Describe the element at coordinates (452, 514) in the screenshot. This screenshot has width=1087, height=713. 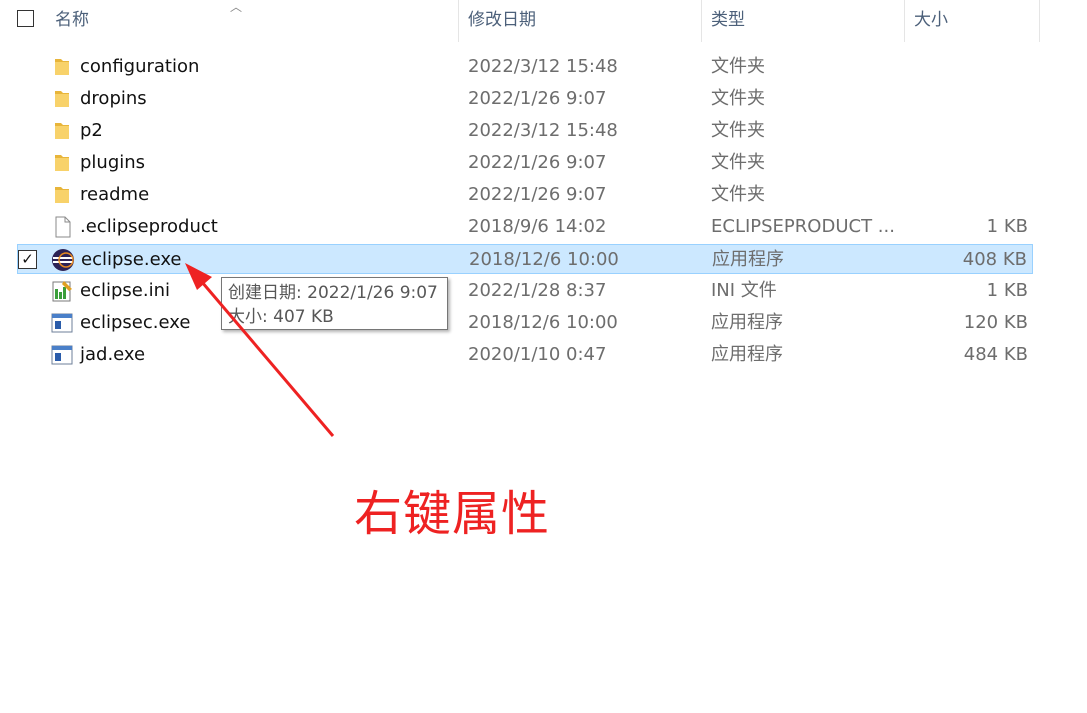
I see `annotation-text: 右键属性` at that location.